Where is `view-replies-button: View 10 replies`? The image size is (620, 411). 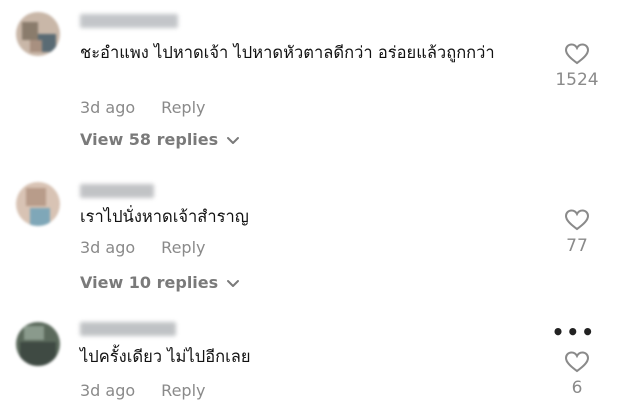
view-replies-button: View 10 replies is located at coordinates (160, 282).